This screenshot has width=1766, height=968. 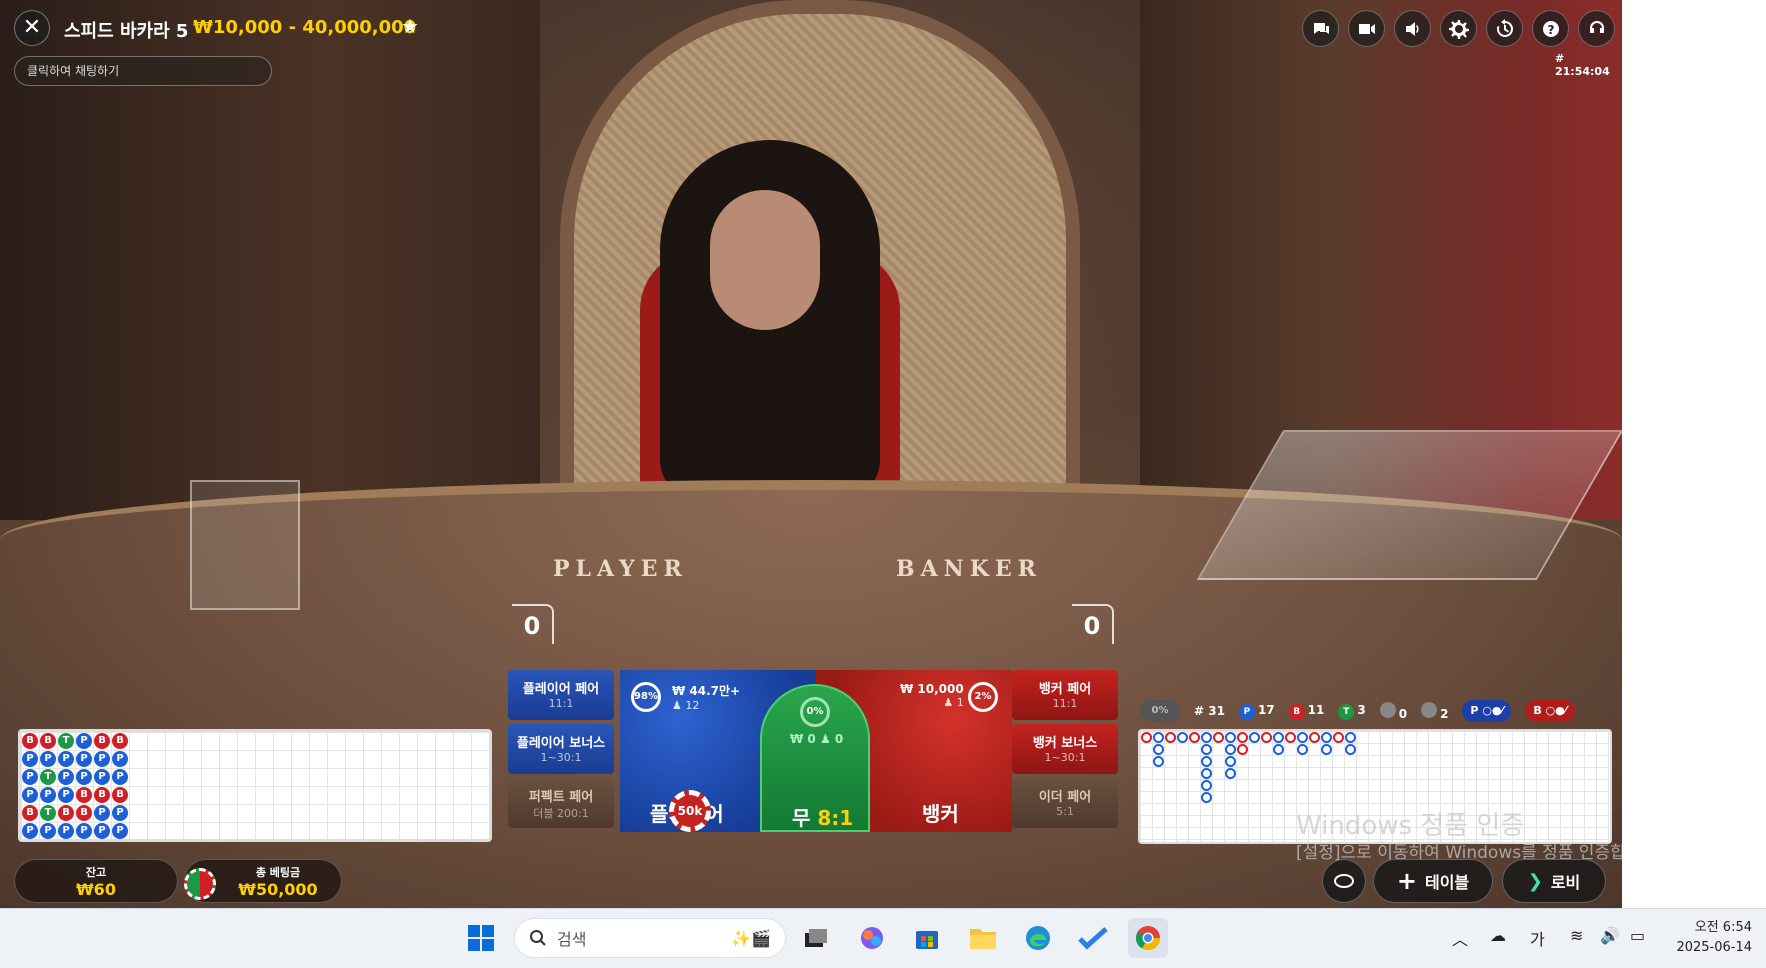 I want to click on banker-predict-button: B ○●⁄, so click(x=1550, y=711).